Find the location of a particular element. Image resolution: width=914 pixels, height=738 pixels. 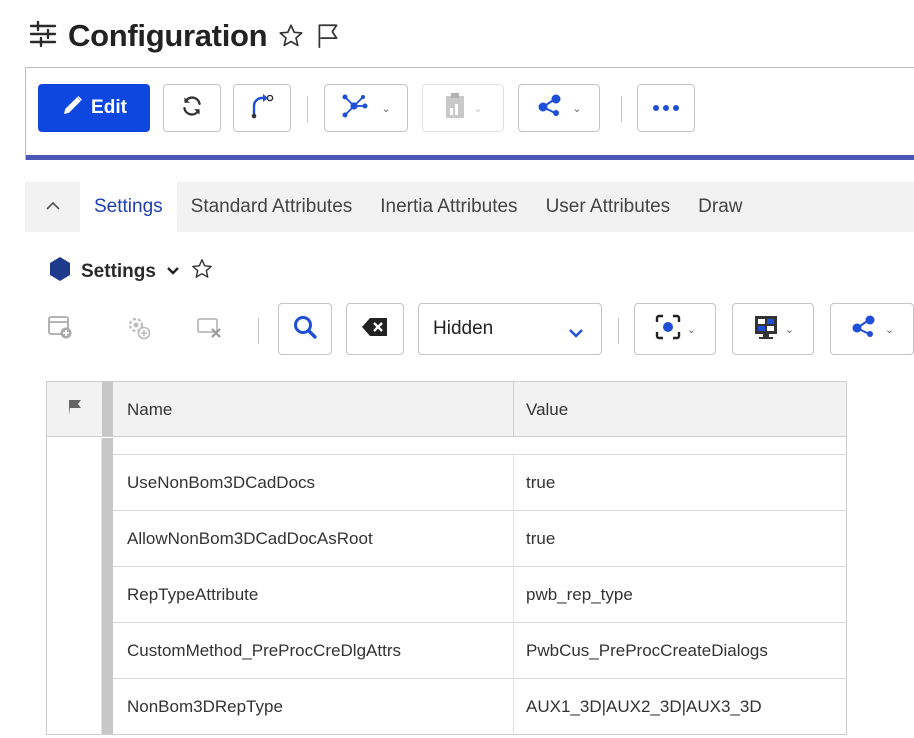

structure-icon is located at coordinates (358, 108).